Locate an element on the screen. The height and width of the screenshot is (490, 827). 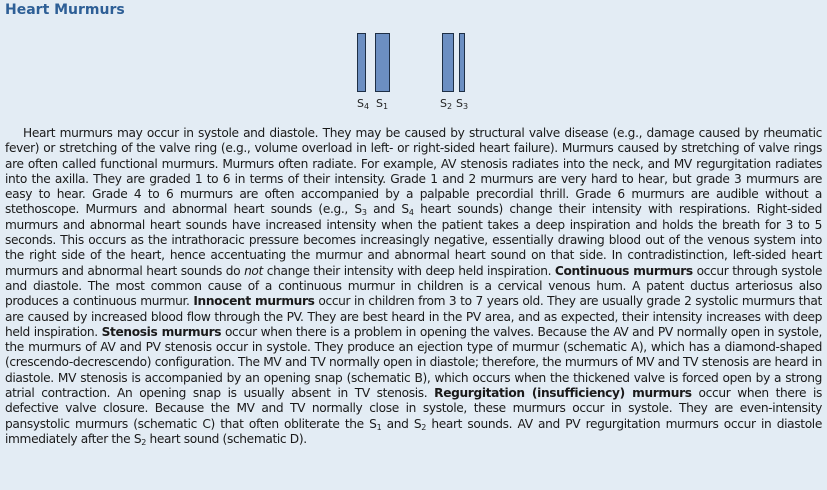
s3-label: S3 is located at coordinates (462, 104).